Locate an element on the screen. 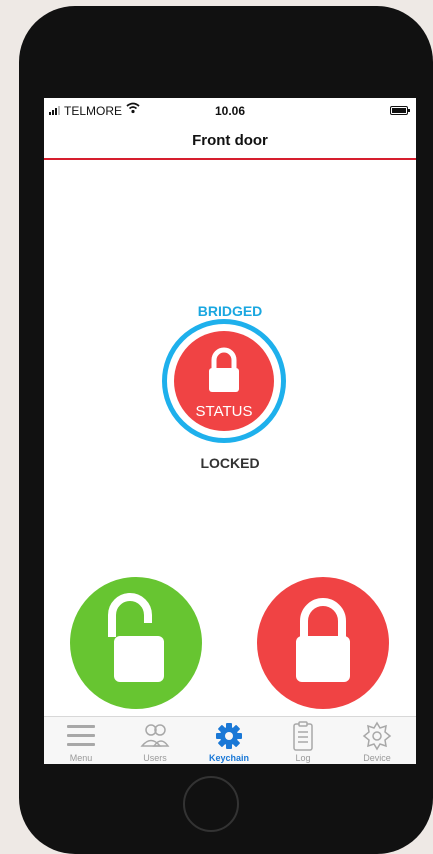  locked-padlock-icon is located at coordinates (323, 640).